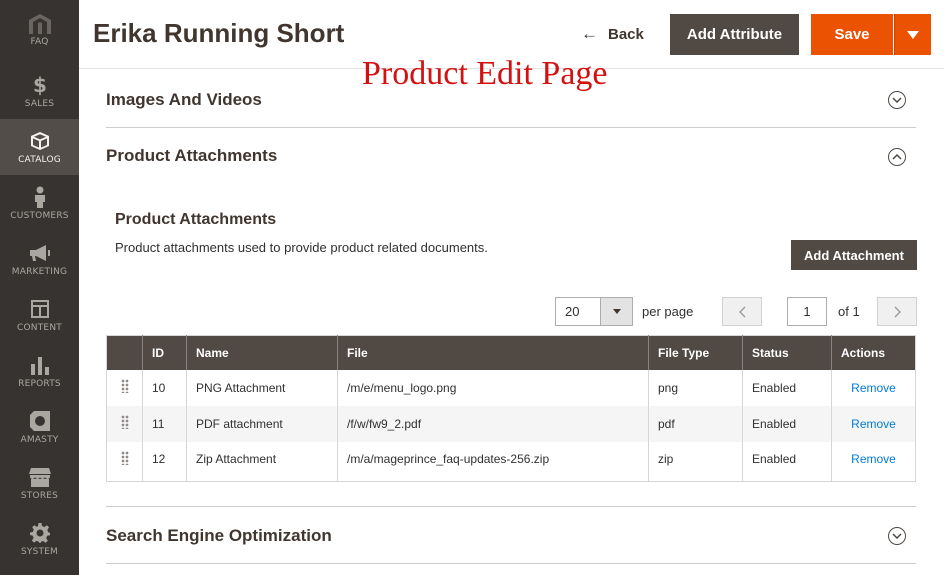  What do you see at coordinates (184, 99) in the screenshot?
I see `section-title: Images And Videos` at bounding box center [184, 99].